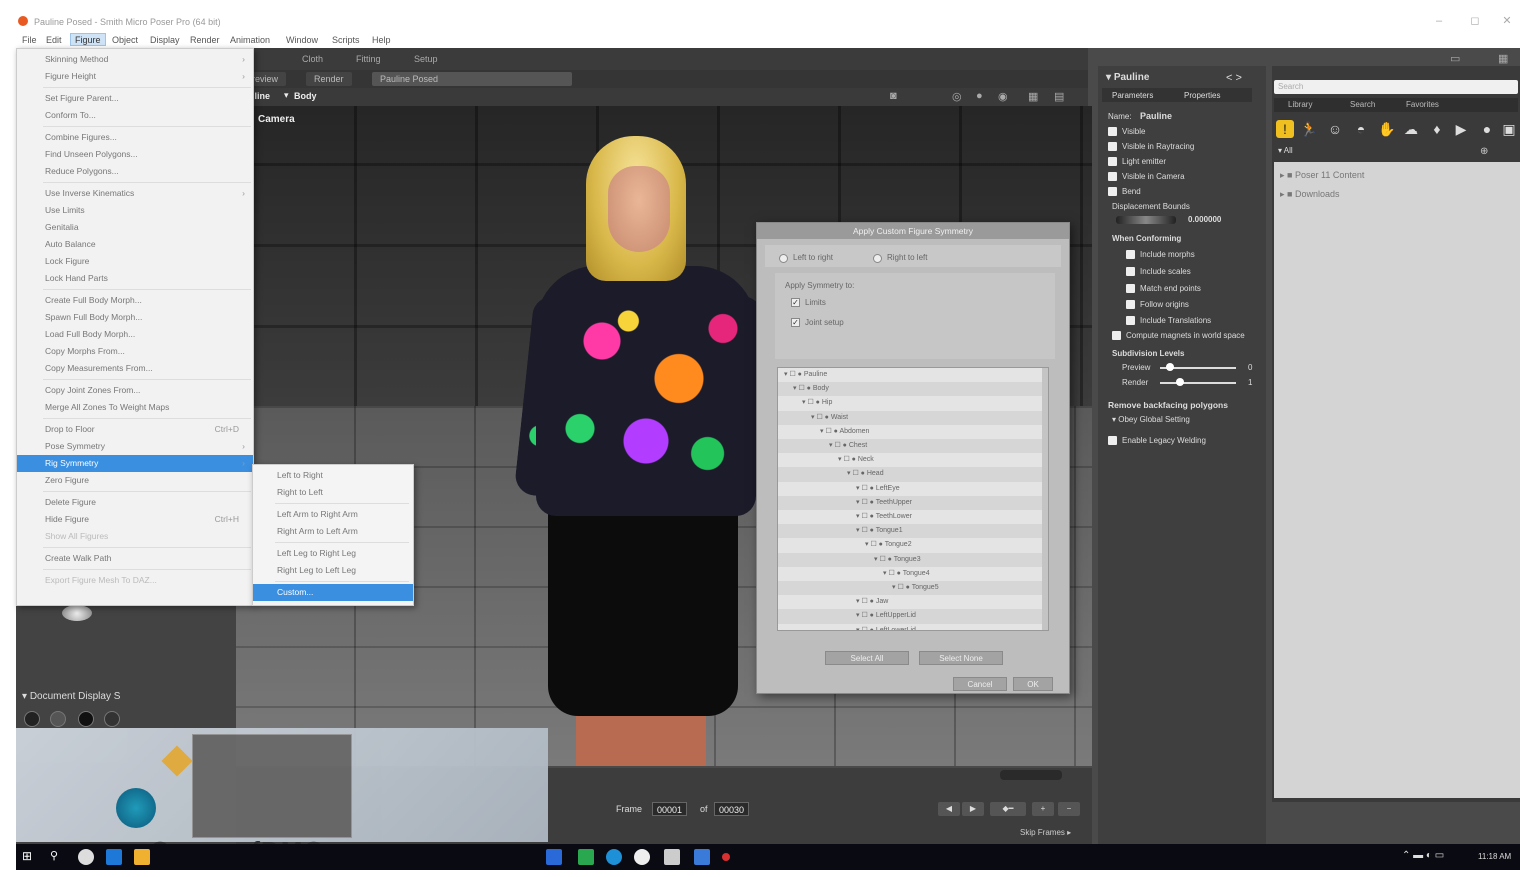 The width and height of the screenshot is (1520, 877). I want to click on tab-setup: Setup, so click(426, 59).